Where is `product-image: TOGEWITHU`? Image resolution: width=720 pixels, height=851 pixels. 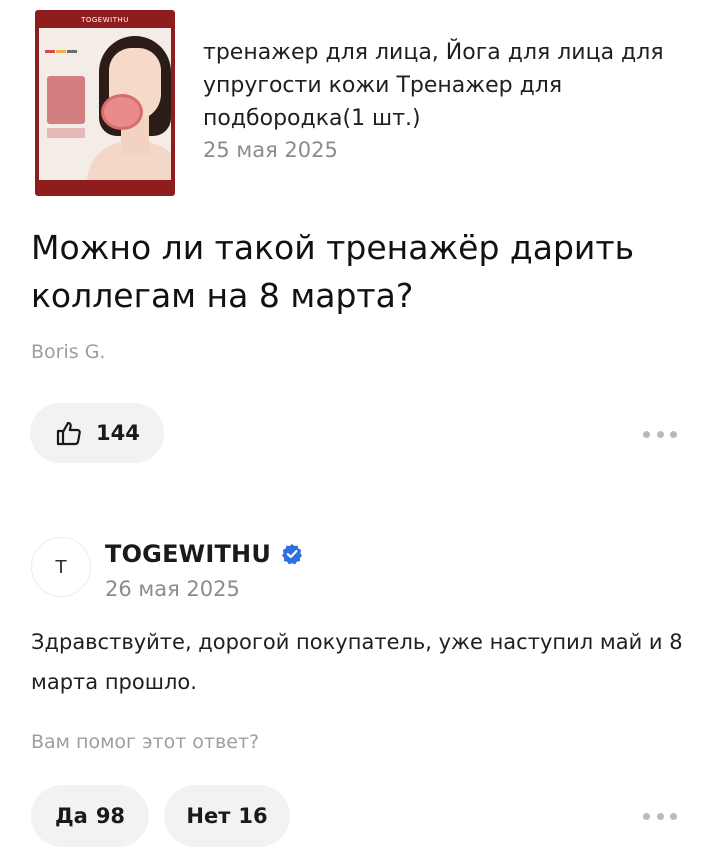
product-image: TOGEWITHU is located at coordinates (105, 103).